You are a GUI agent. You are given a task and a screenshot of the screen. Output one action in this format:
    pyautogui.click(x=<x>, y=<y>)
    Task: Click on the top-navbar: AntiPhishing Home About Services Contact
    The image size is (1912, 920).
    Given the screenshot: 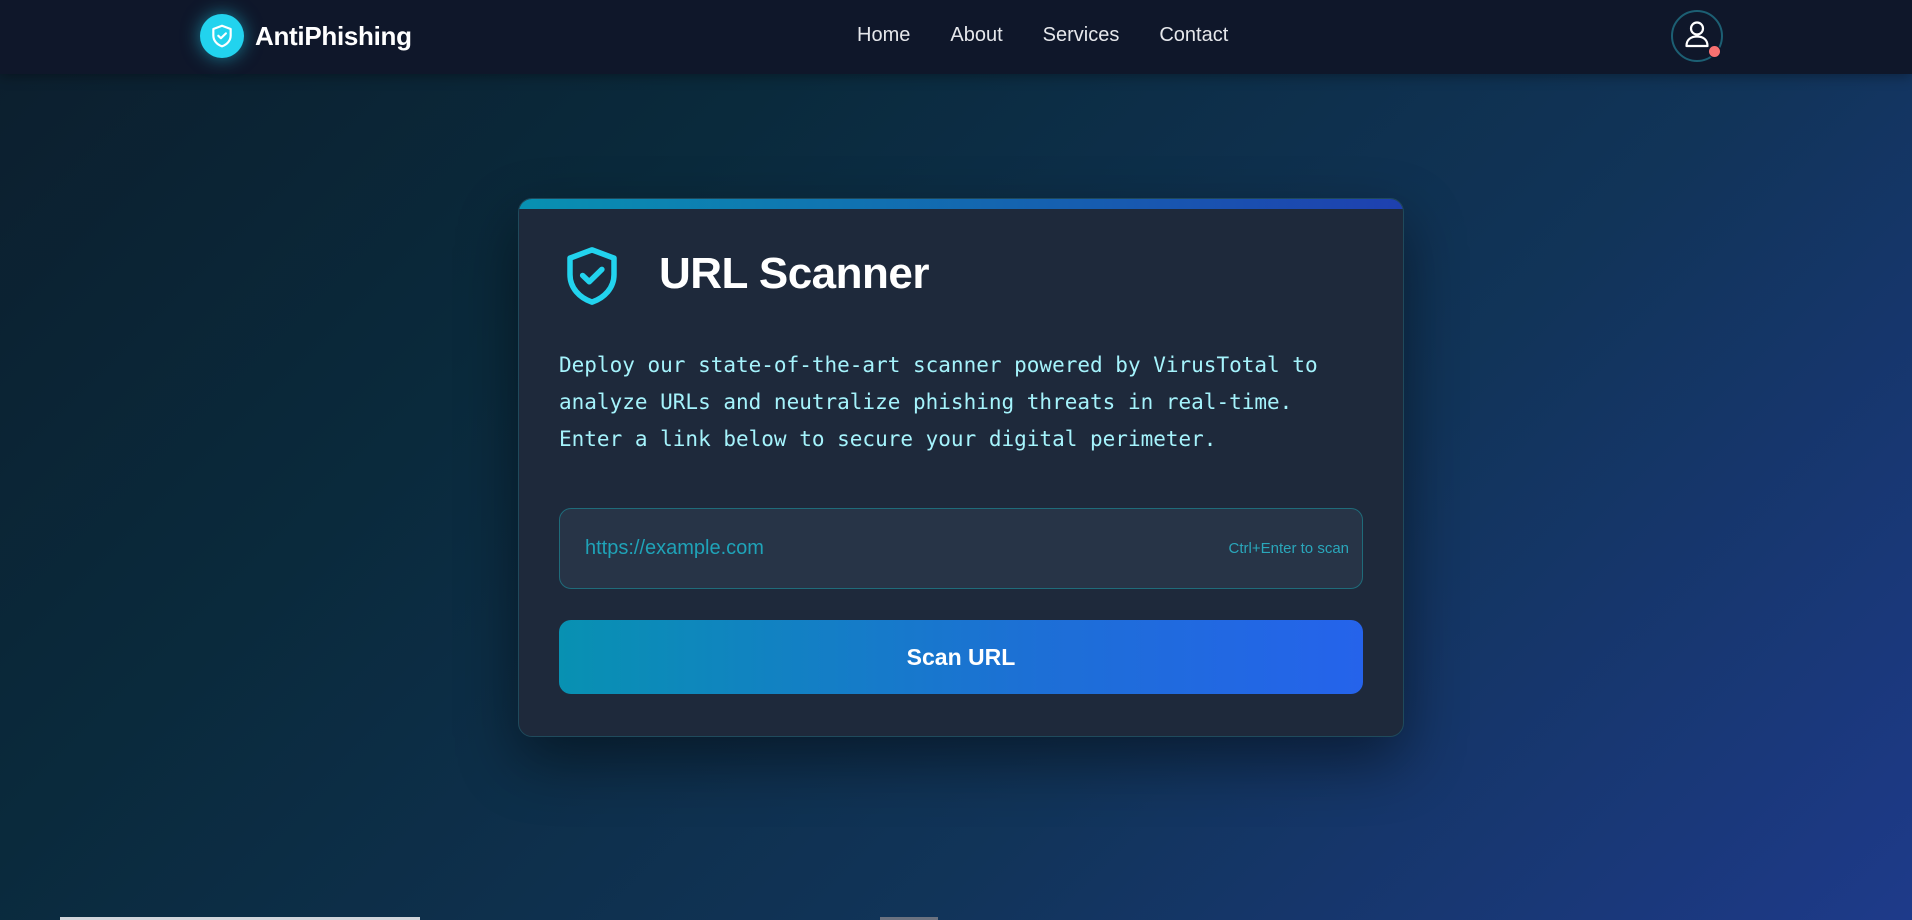 What is the action you would take?
    pyautogui.click(x=956, y=37)
    